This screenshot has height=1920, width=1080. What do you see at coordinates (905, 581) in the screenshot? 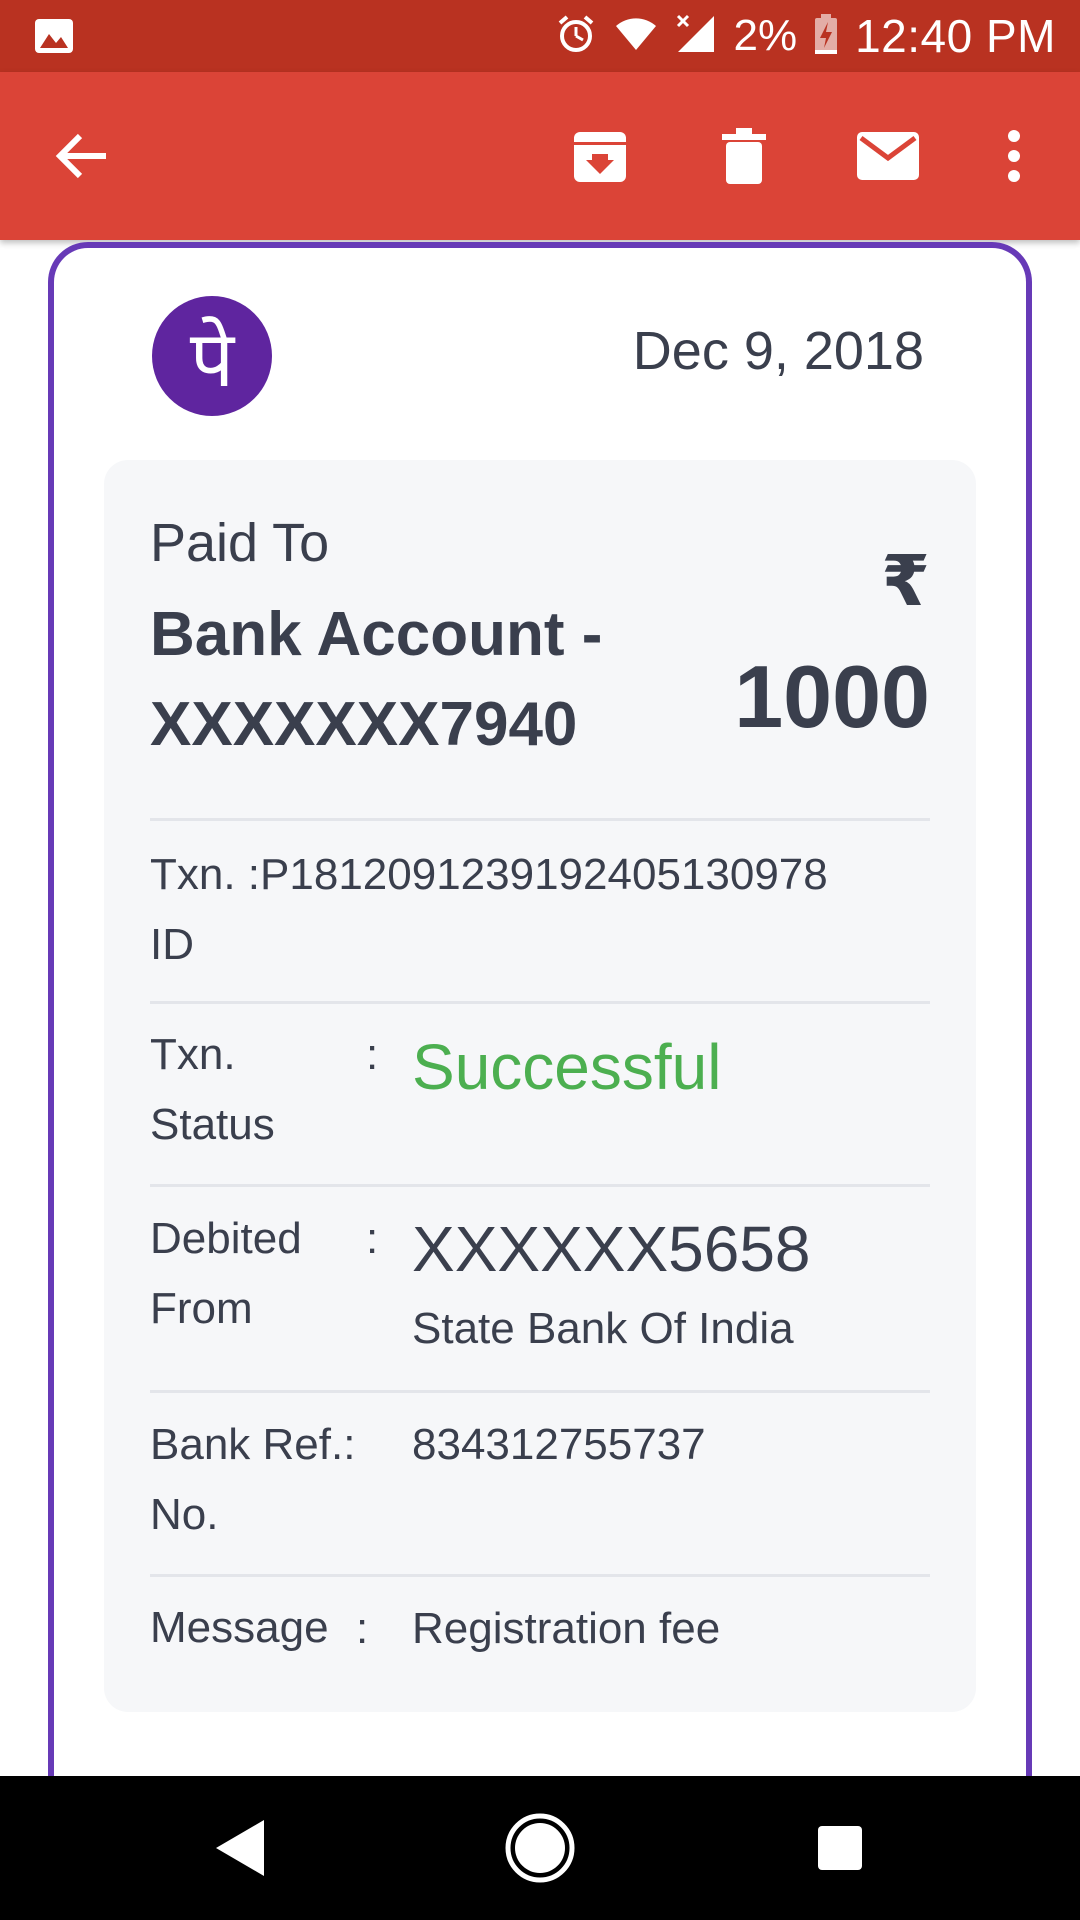
I see `rupee-symbol: ₹` at bounding box center [905, 581].